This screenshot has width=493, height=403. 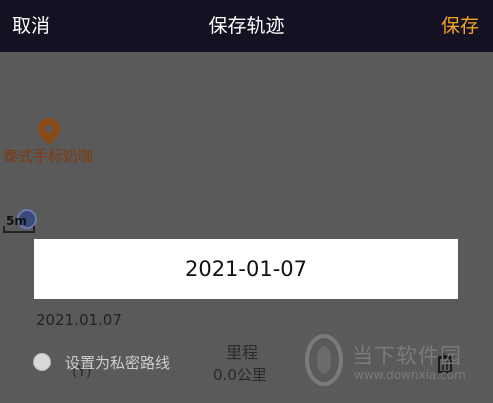 What do you see at coordinates (410, 375) in the screenshot?
I see `watermark-url: www.downxia.com` at bounding box center [410, 375].